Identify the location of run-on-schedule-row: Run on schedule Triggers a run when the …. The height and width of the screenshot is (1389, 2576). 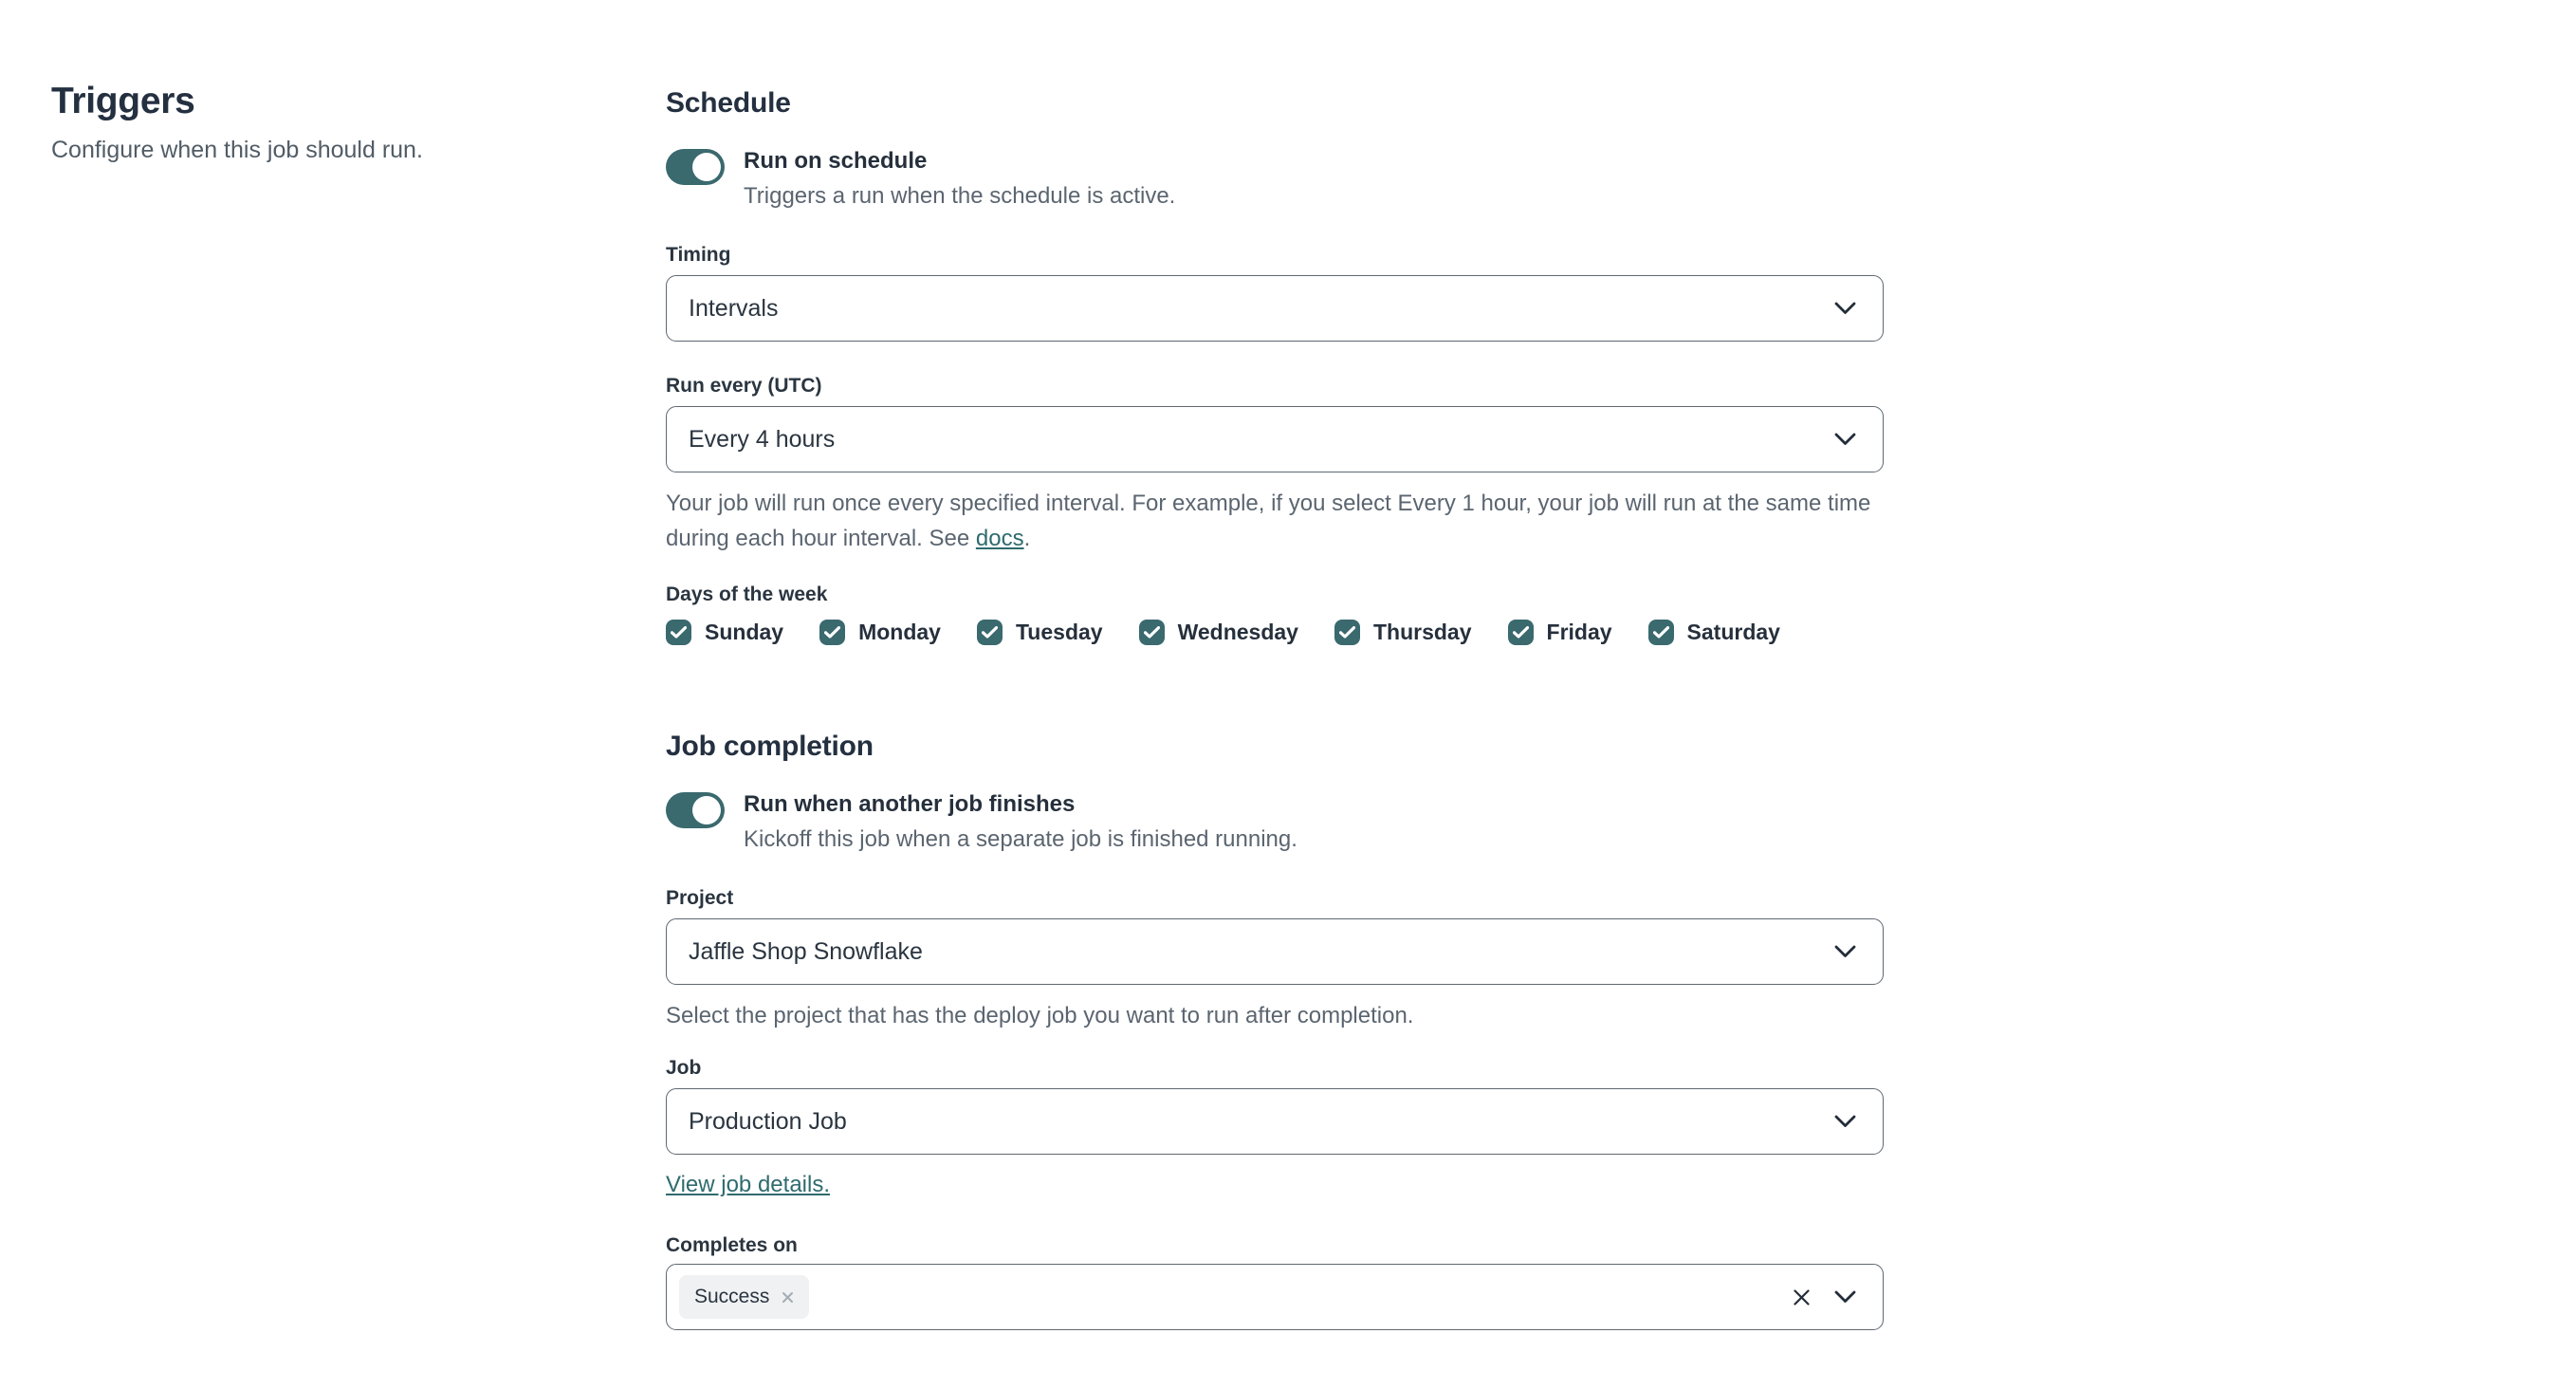
(1275, 179).